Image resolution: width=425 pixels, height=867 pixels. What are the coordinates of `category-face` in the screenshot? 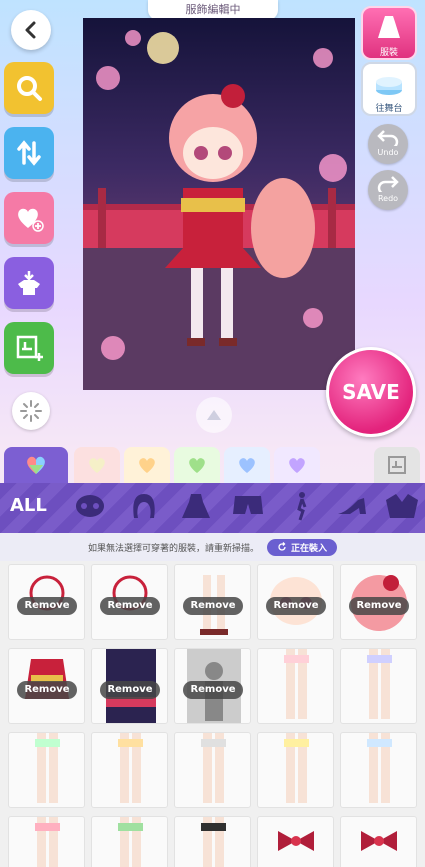 It's located at (90, 506).